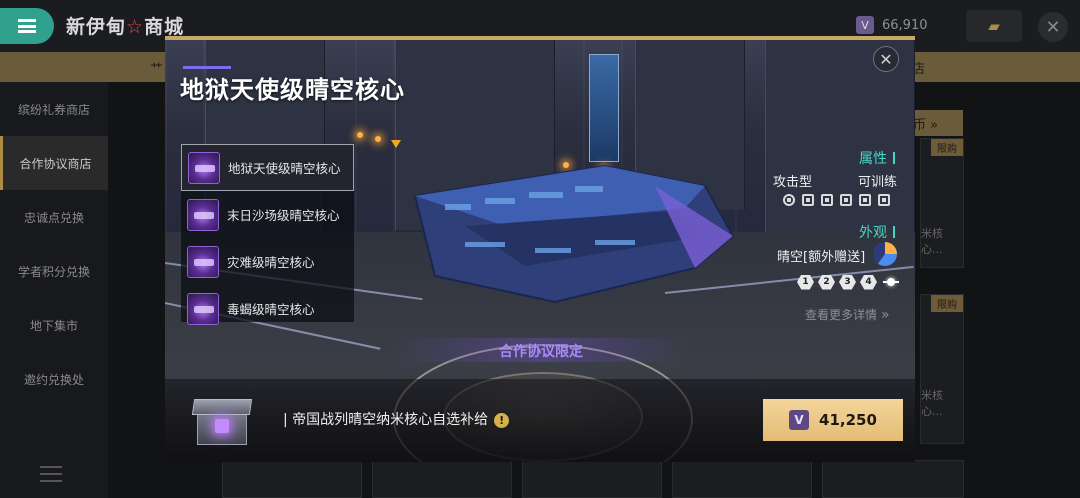 The width and height of the screenshot is (1080, 498). Describe the element at coordinates (905, 25) in the screenshot. I see `currency-amount: 66,910` at that location.